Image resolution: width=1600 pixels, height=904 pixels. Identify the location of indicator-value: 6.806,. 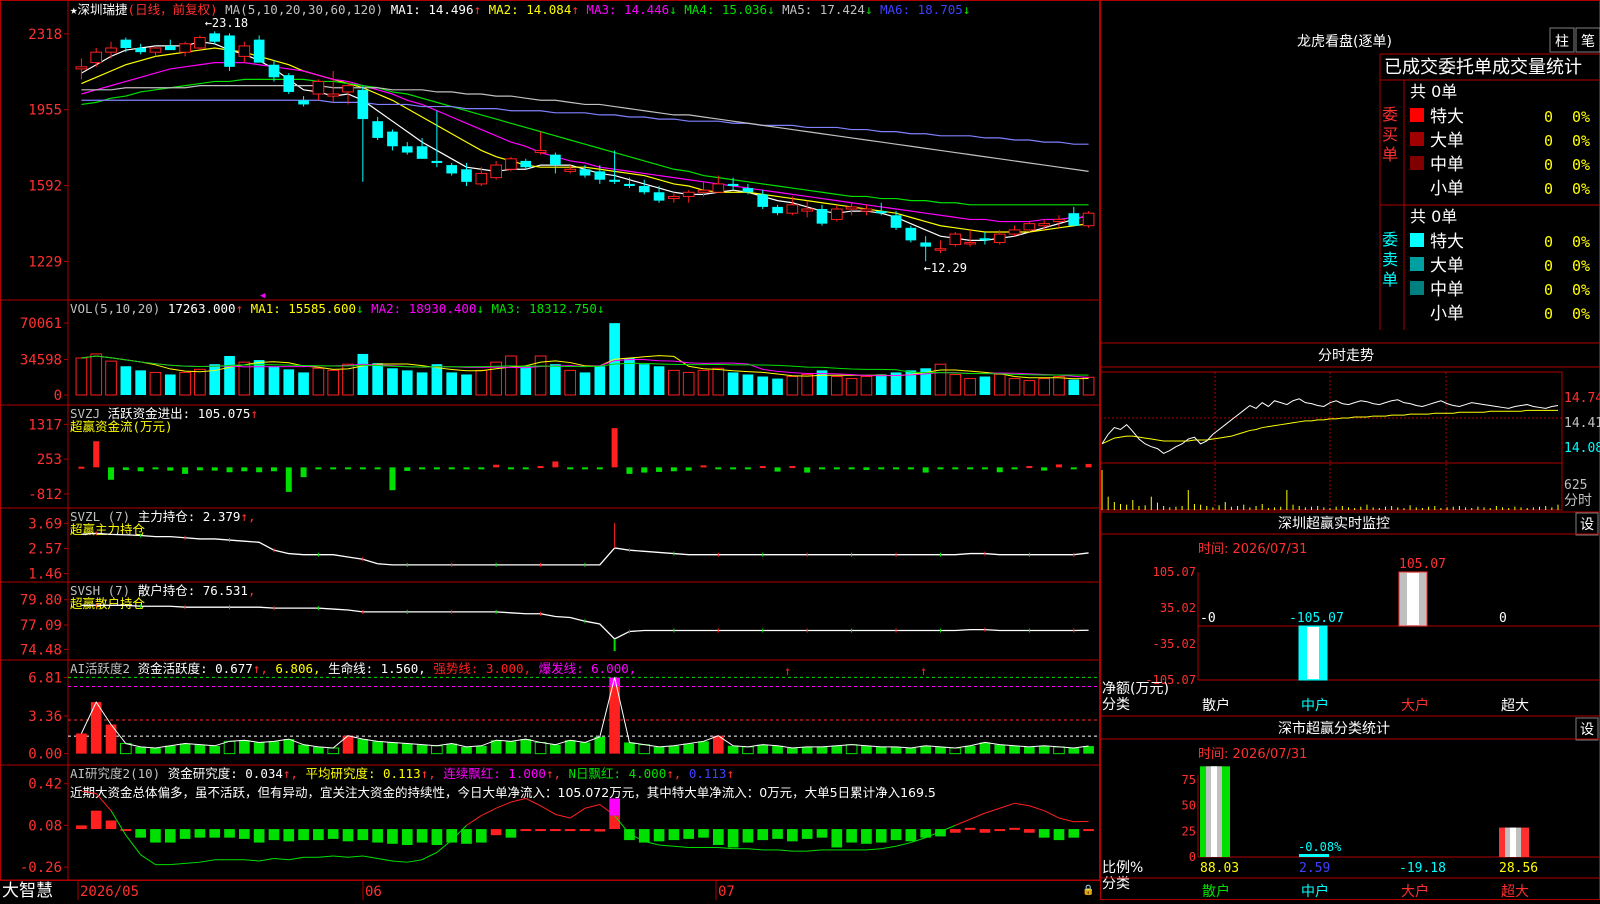
(297, 668).